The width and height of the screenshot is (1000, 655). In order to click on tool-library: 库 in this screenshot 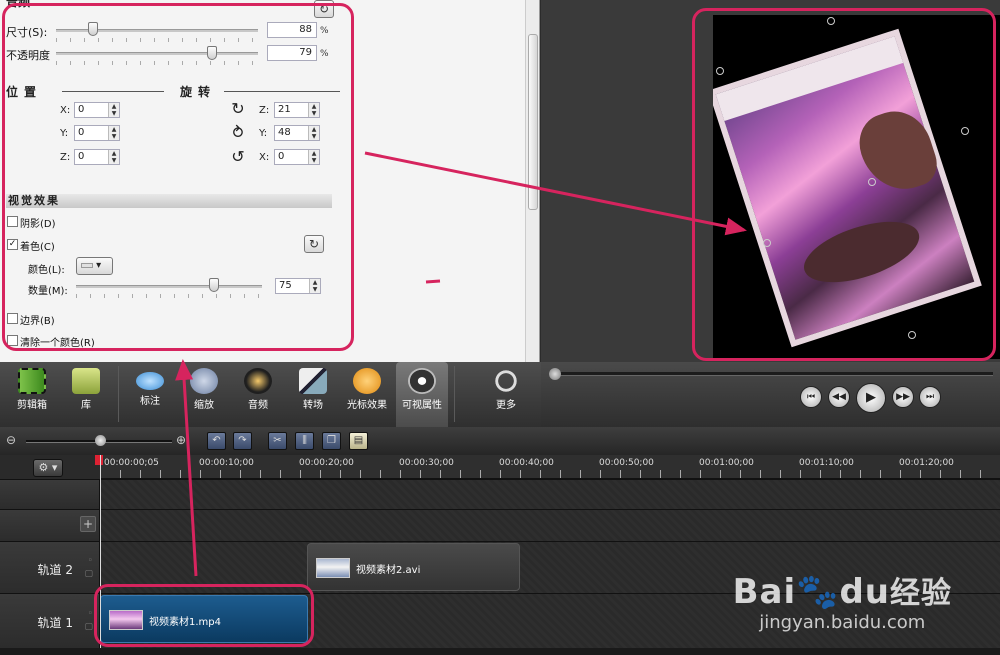, I will do `click(86, 394)`.